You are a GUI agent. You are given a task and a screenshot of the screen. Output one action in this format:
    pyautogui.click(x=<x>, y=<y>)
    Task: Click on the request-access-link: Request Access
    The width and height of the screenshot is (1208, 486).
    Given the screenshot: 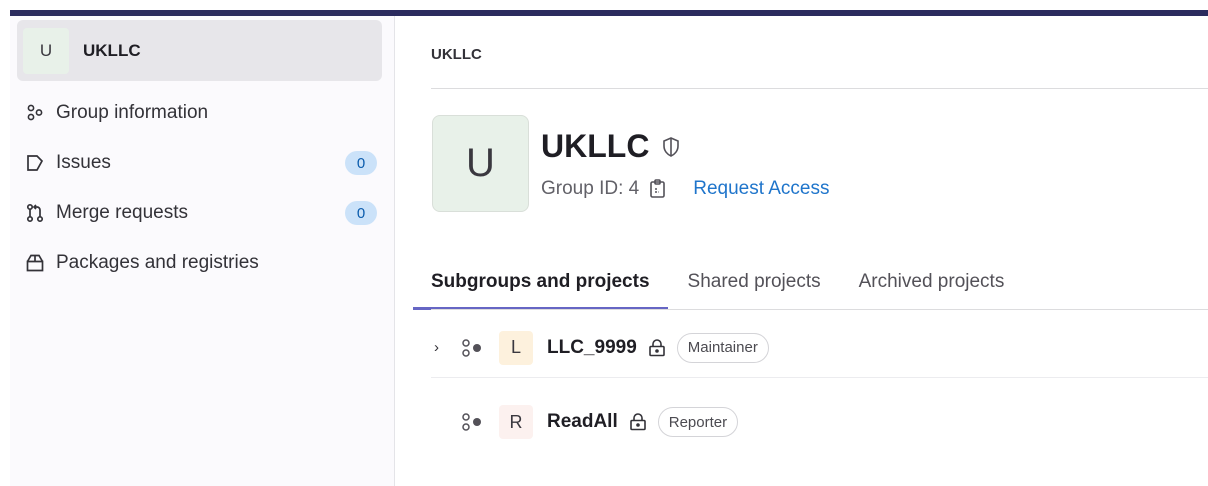 What is the action you would take?
    pyautogui.click(x=761, y=189)
    